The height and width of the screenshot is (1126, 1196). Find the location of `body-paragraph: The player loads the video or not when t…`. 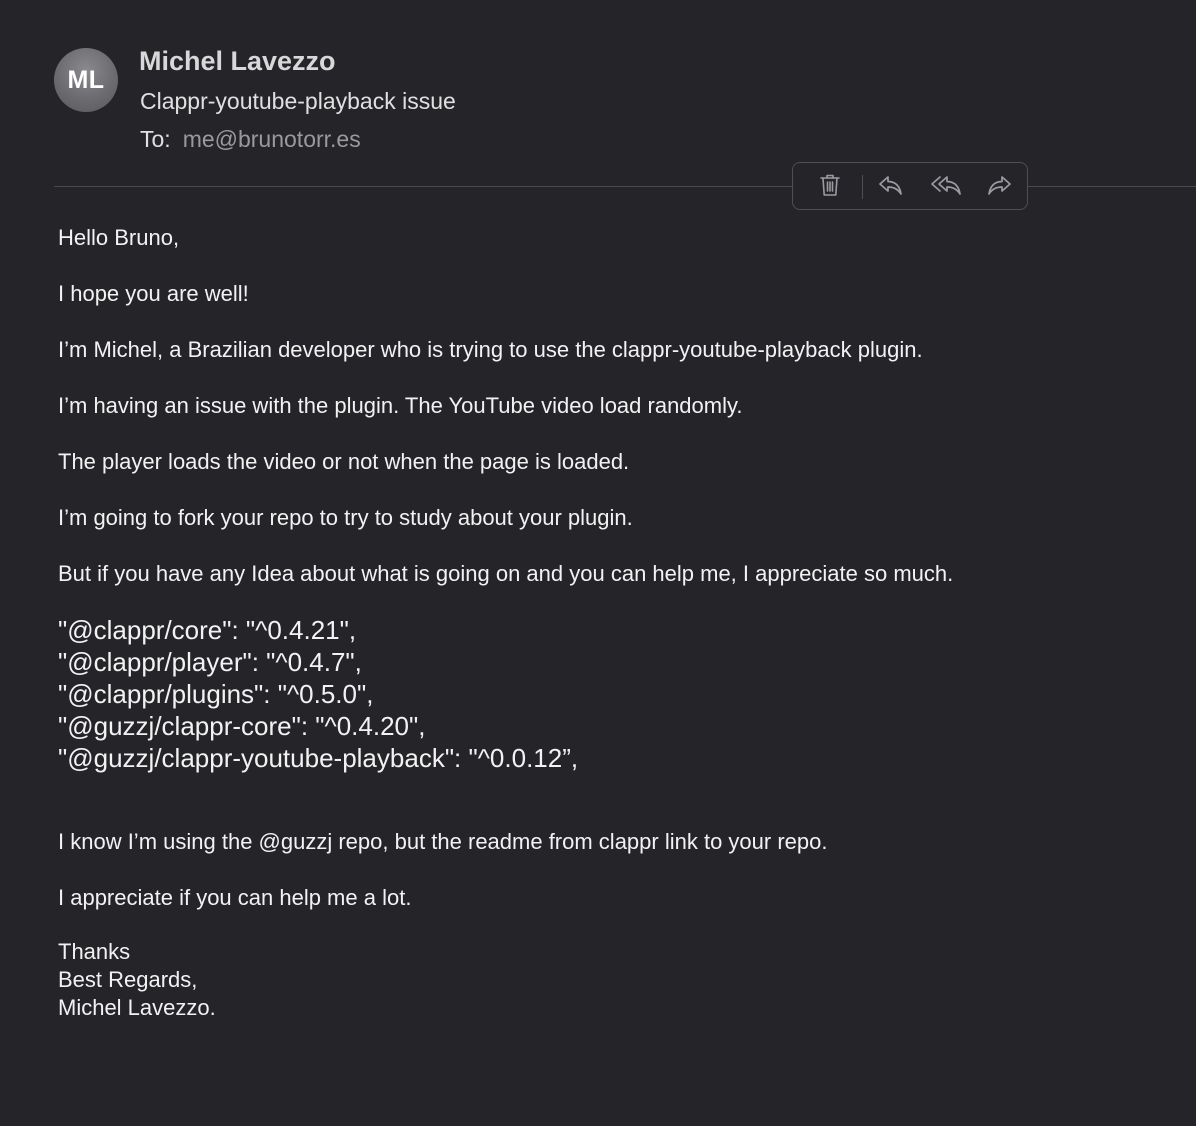

body-paragraph: The player loads the video or not when t… is located at coordinates (344, 461).